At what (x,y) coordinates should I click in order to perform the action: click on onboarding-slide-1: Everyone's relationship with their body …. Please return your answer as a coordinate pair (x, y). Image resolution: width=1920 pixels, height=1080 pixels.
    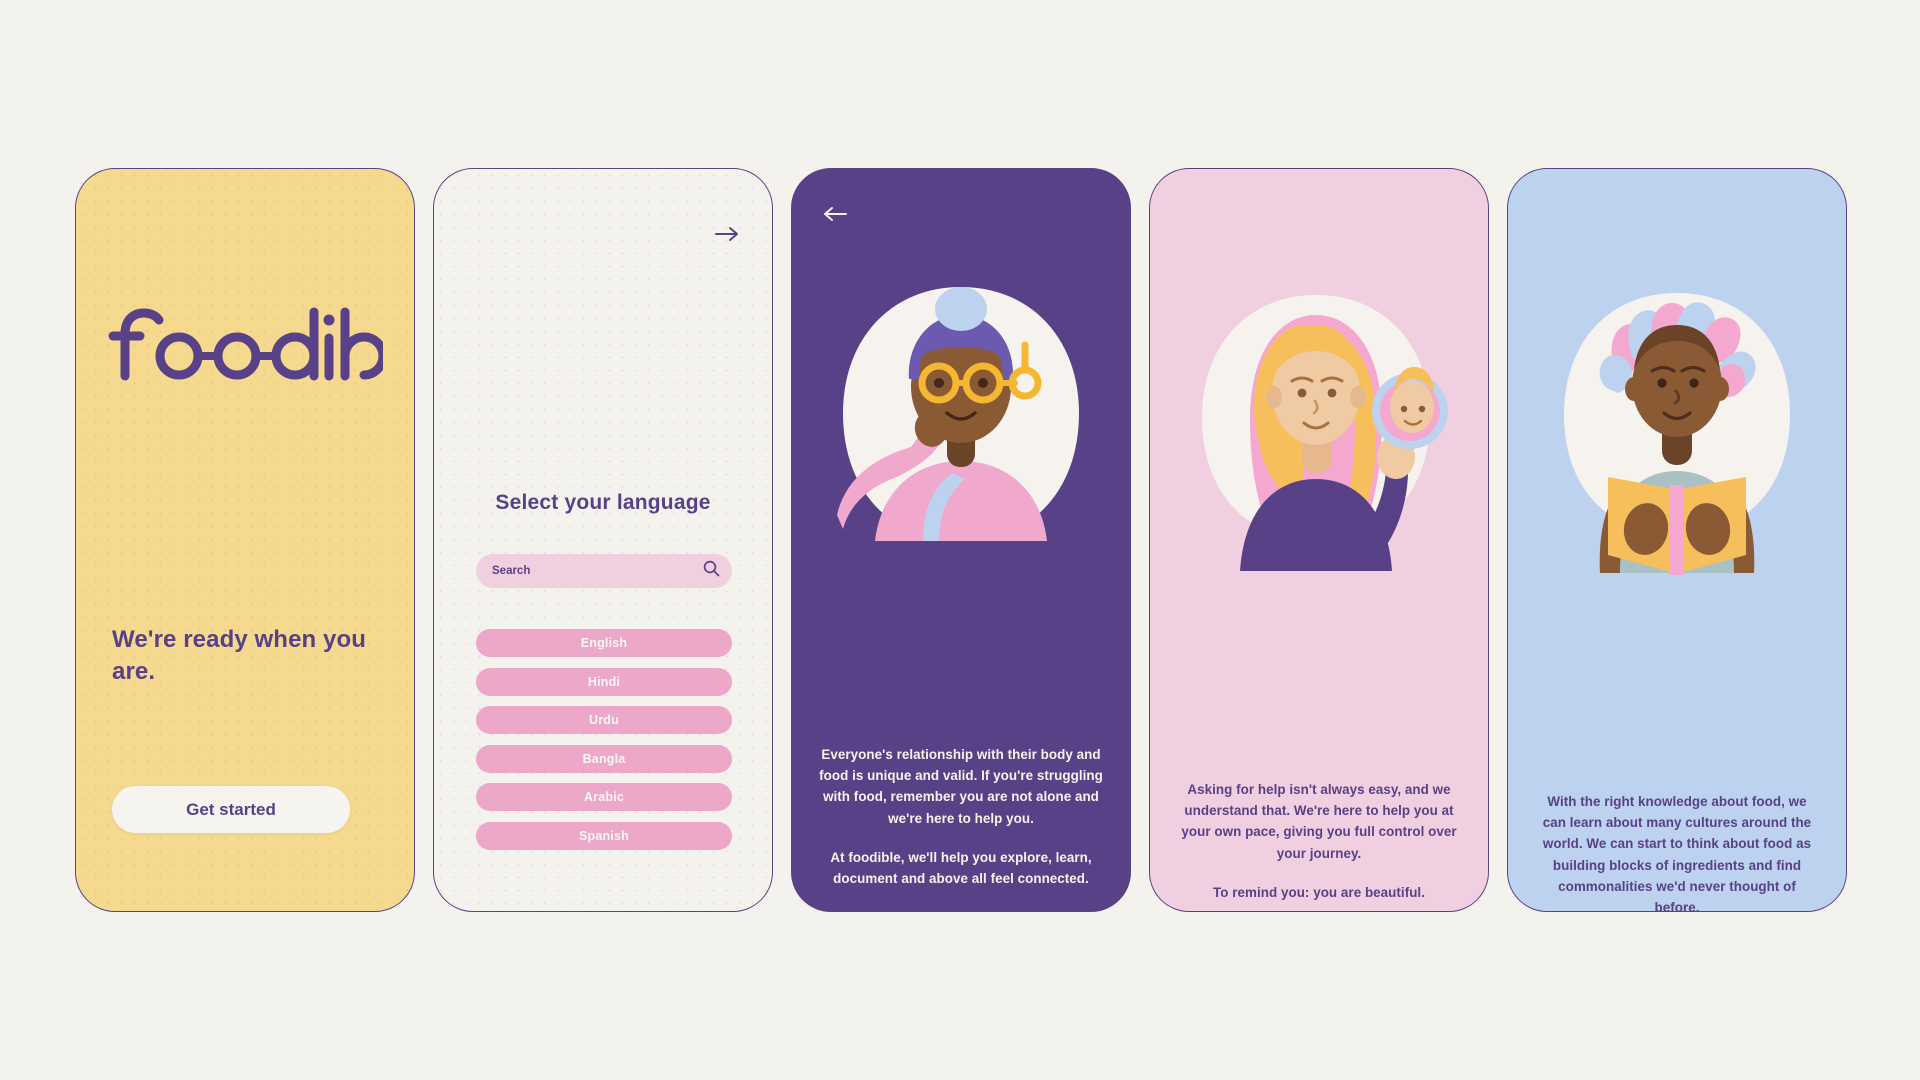
    Looking at the image, I should click on (961, 540).